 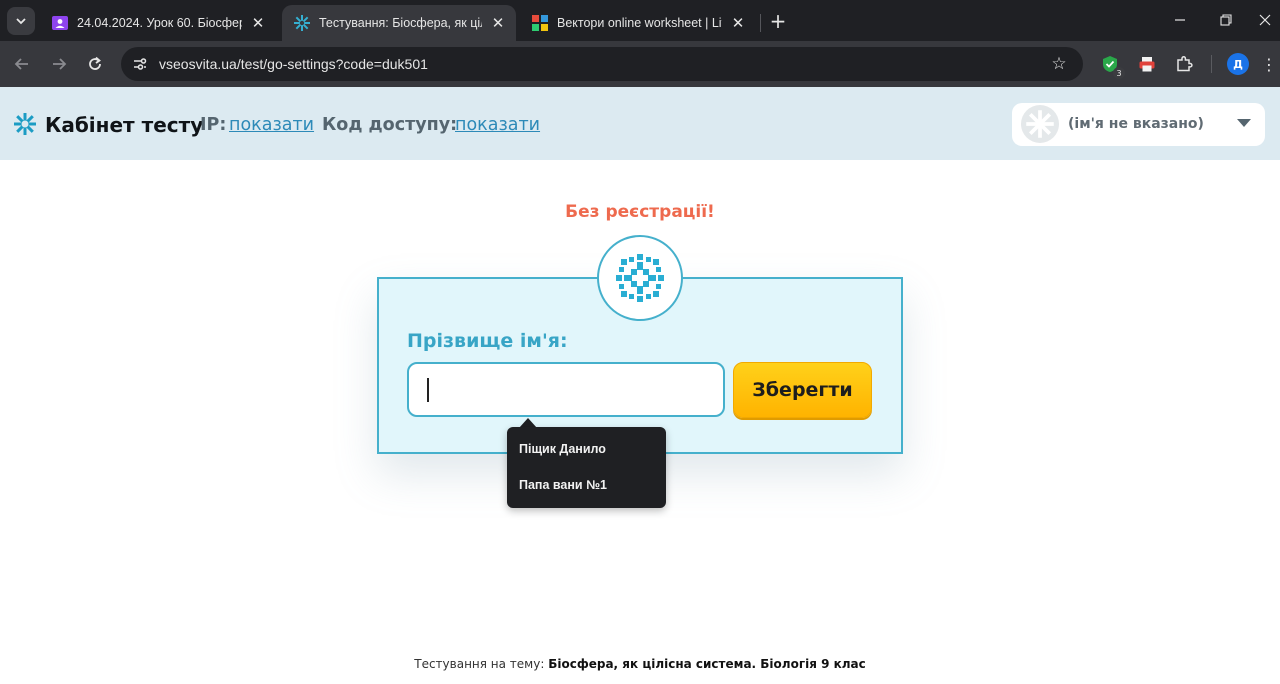 I want to click on show-access-code-link: показати, so click(x=497, y=125).